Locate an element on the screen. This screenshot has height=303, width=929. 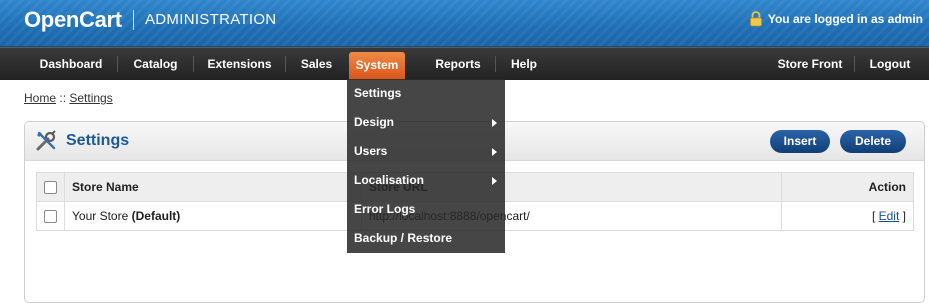
logged-in-status: You are logged in as admin is located at coordinates (836, 19).